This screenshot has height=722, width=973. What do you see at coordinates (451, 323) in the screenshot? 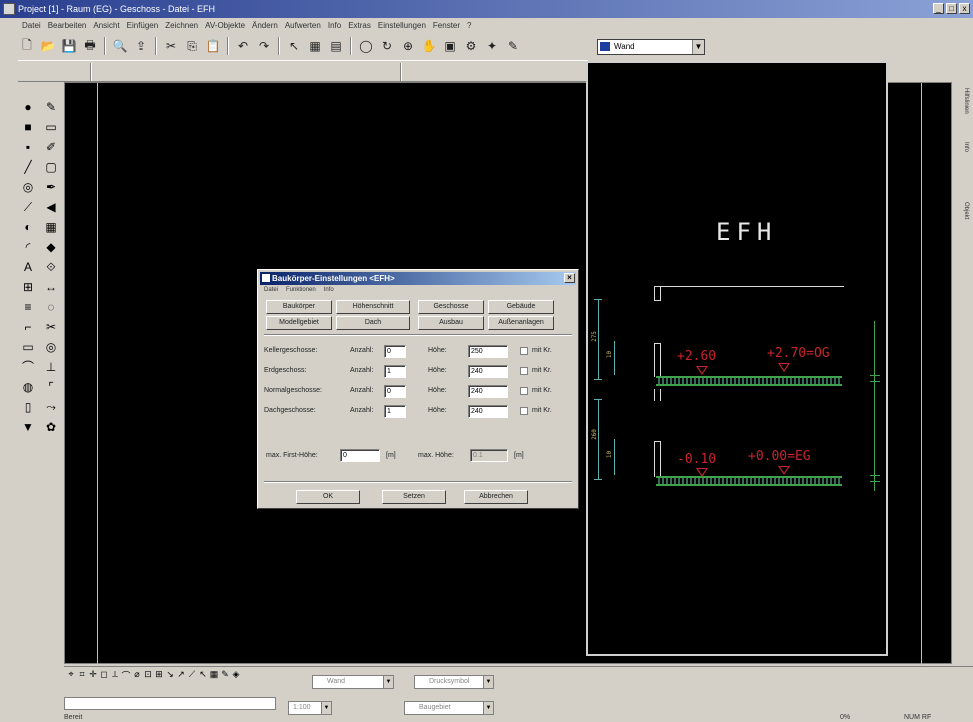
I see `tab-ausbau: Ausbau` at bounding box center [451, 323].